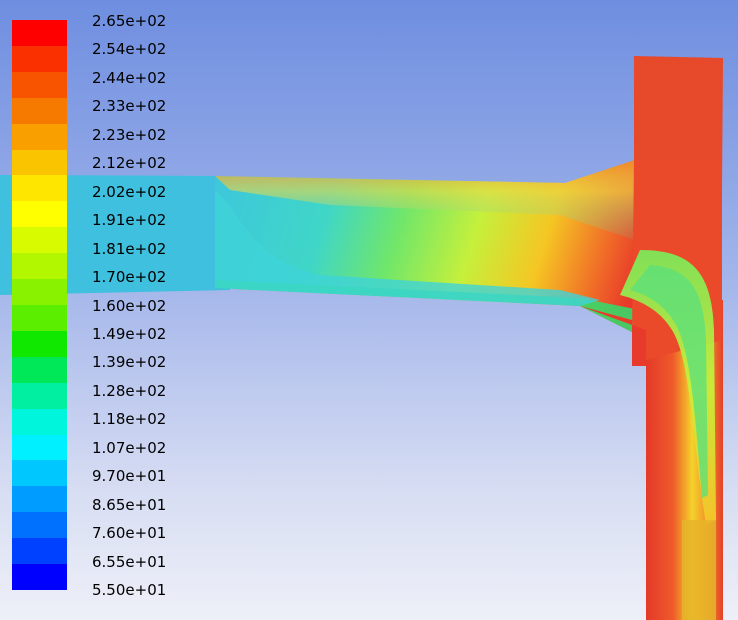  Describe the element at coordinates (129, 248) in the screenshot. I see `colorbar-tick-label: 1.81e+02` at that location.